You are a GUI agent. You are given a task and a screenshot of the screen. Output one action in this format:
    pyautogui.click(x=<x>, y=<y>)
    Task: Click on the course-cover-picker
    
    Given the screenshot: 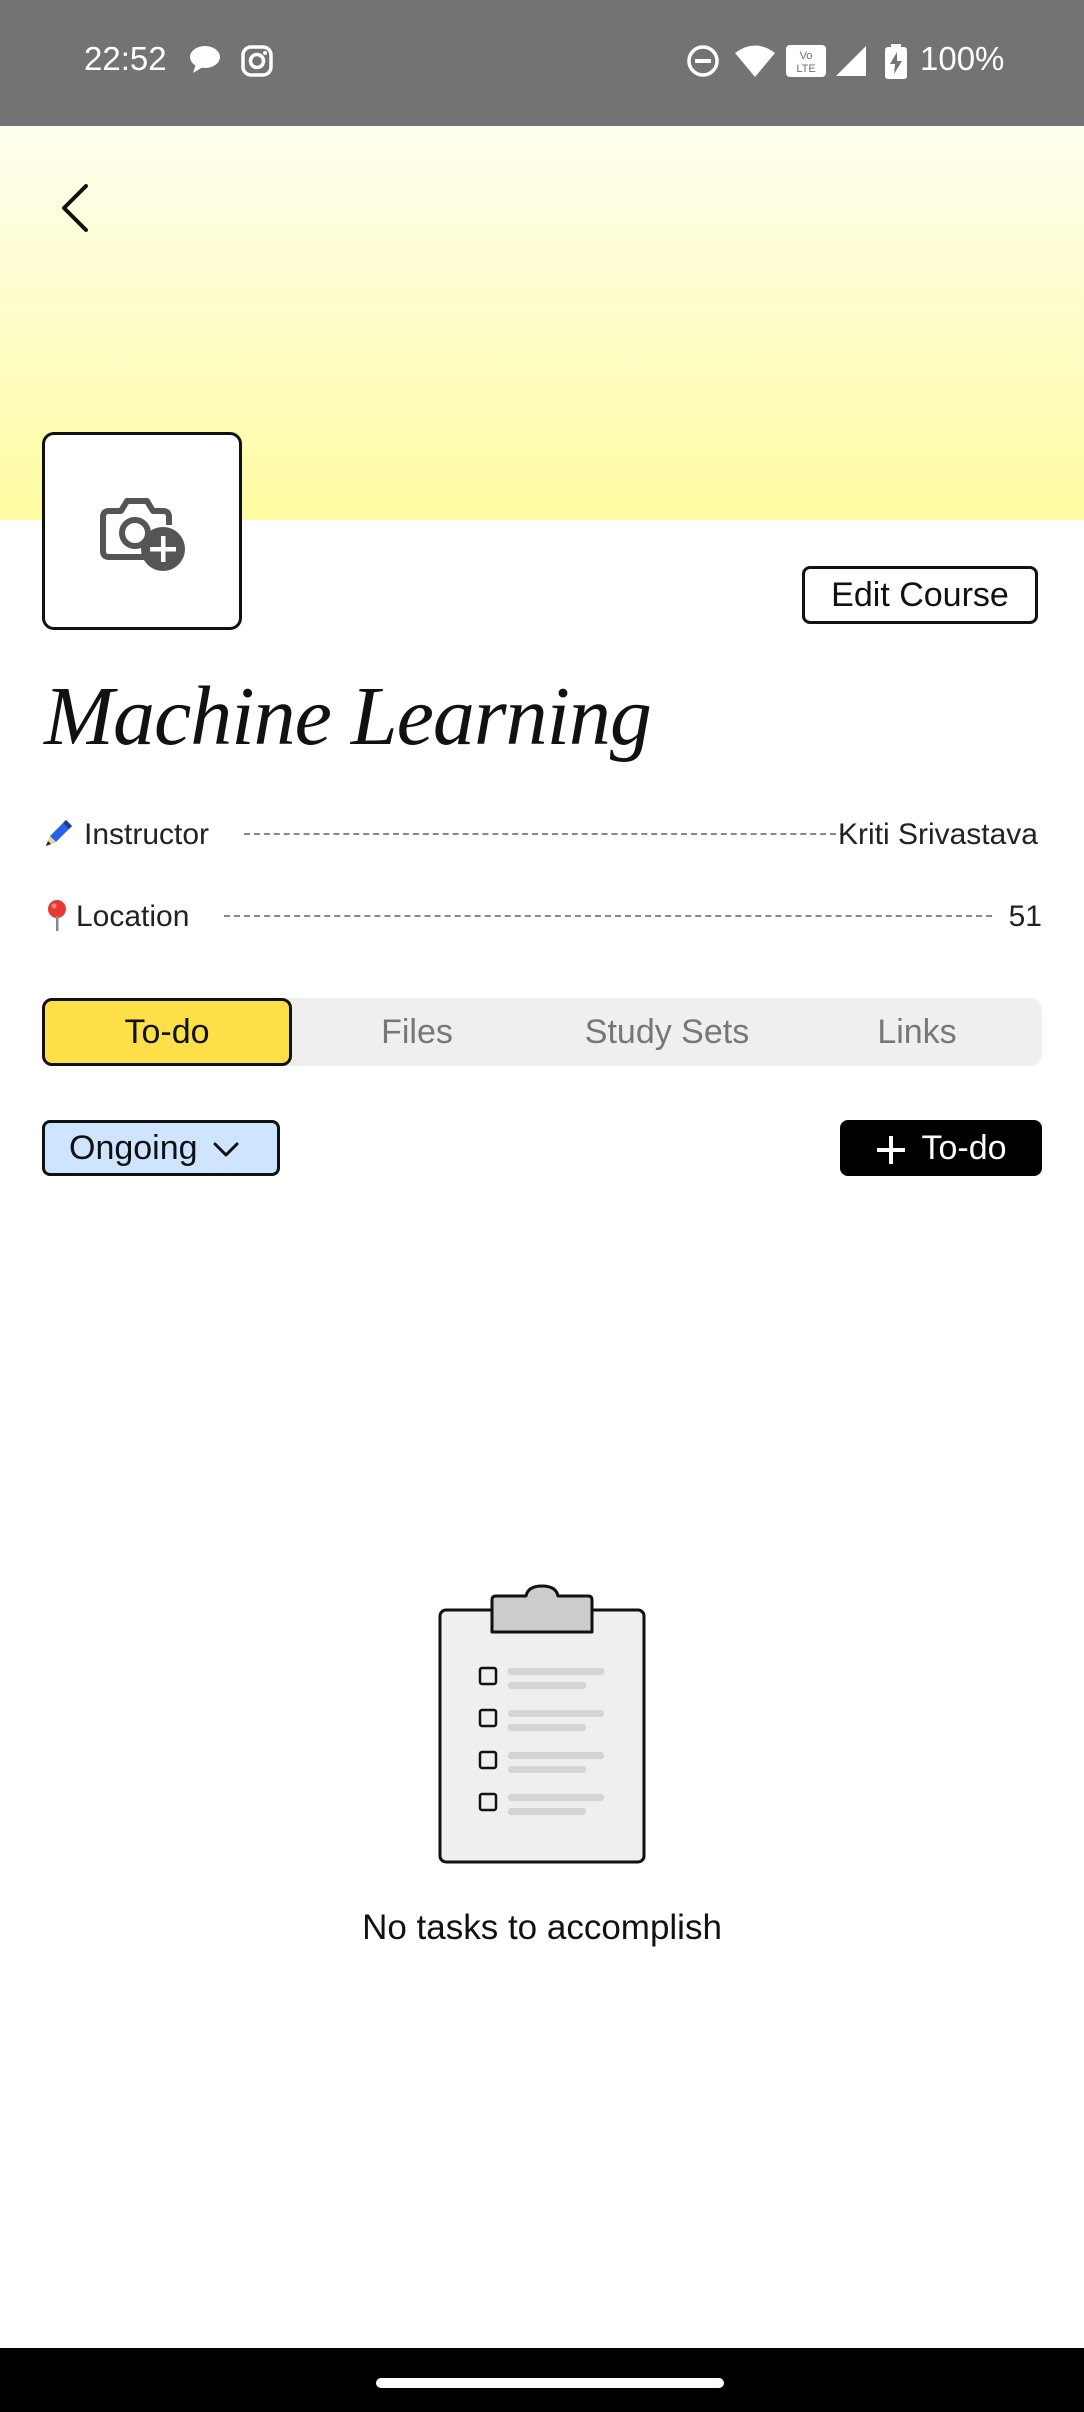 What is the action you would take?
    pyautogui.click(x=142, y=531)
    